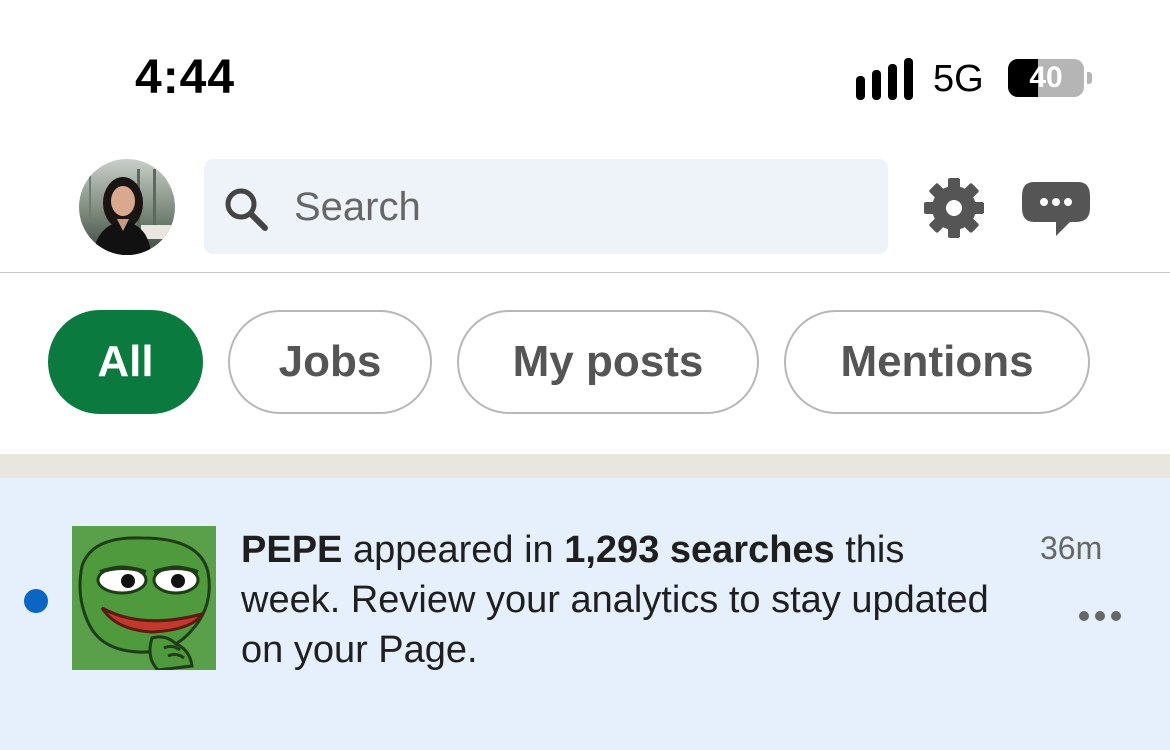  What do you see at coordinates (125, 362) in the screenshot?
I see `filter-all: All` at bounding box center [125, 362].